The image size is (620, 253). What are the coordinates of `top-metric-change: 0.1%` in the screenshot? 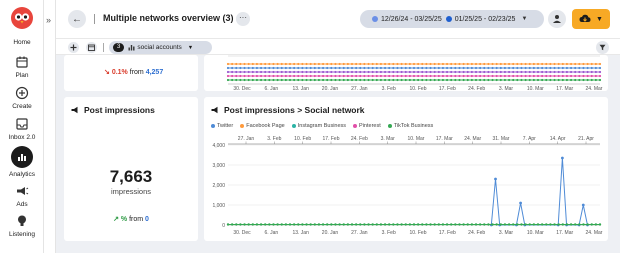 It's located at (119, 72).